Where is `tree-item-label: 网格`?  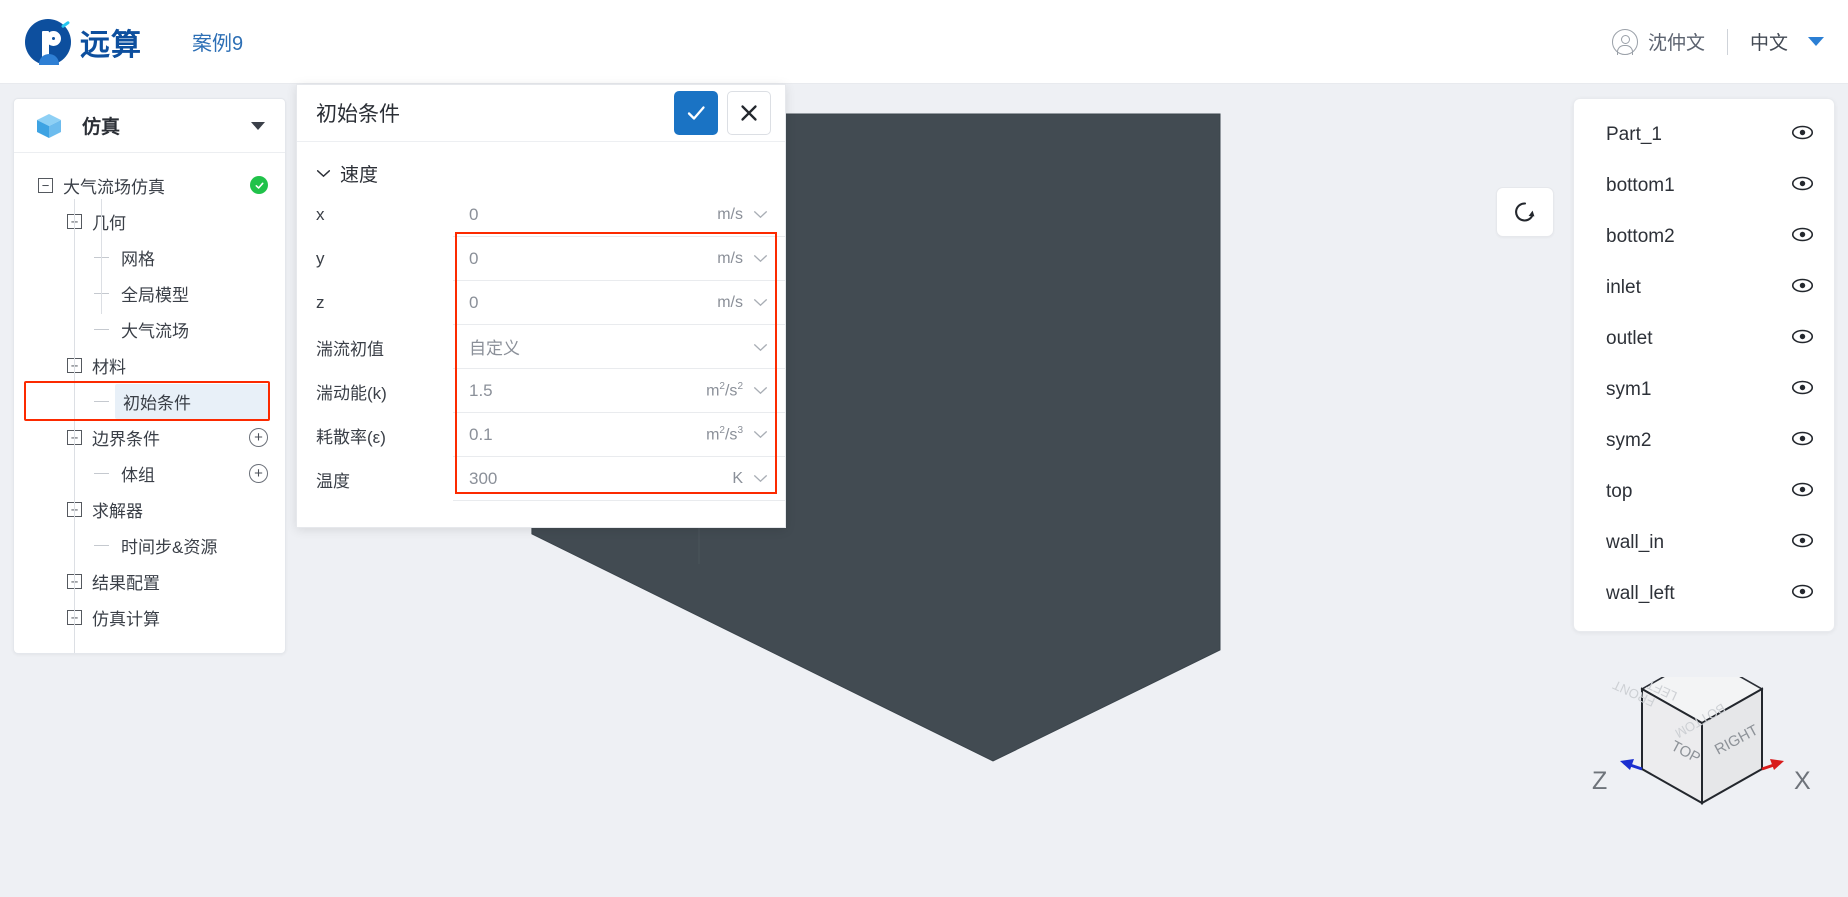
tree-item-label: 网格 is located at coordinates (138, 259).